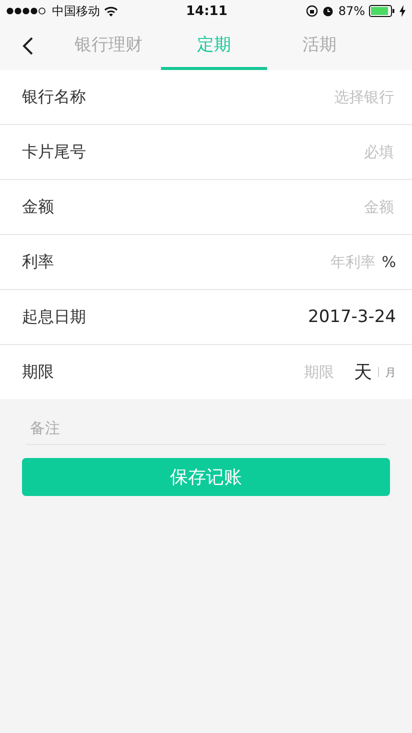  Describe the element at coordinates (382, 11) in the screenshot. I see `battery-icon` at that location.